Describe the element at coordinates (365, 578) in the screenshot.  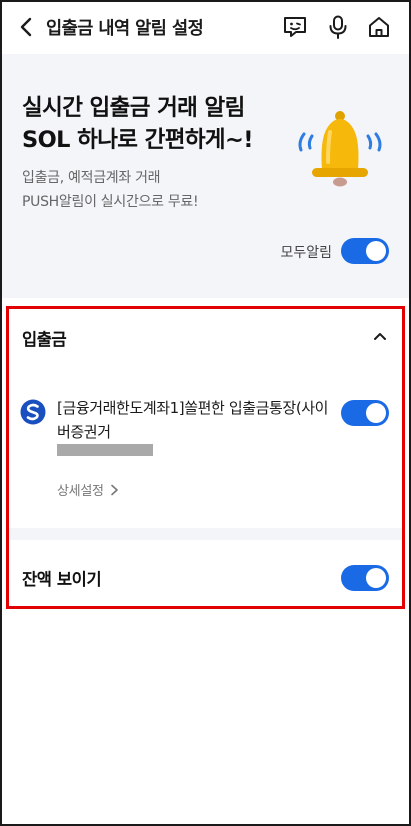
I see `show-balance-toggle` at that location.